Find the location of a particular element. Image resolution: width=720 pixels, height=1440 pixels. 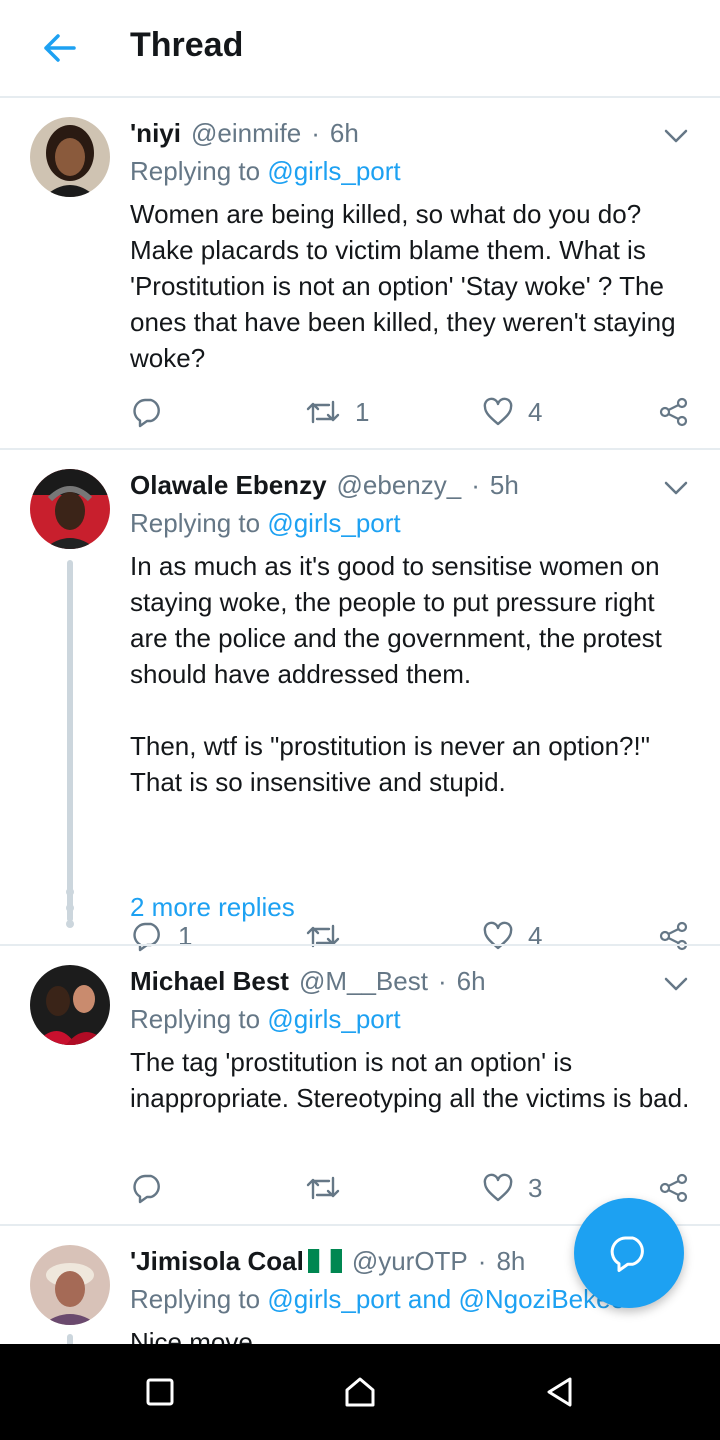

recents-button is located at coordinates (160, 1392).